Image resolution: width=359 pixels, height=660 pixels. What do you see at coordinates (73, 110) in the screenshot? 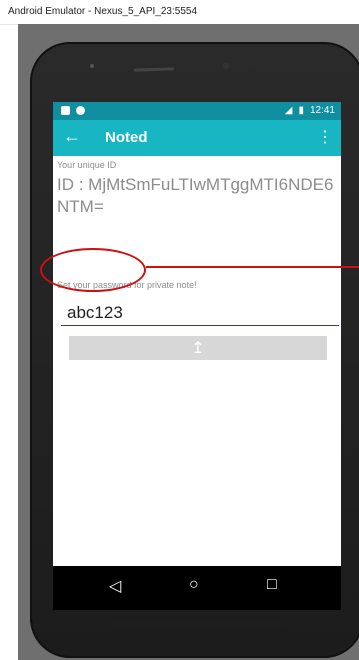
I see `notification-icons` at bounding box center [73, 110].